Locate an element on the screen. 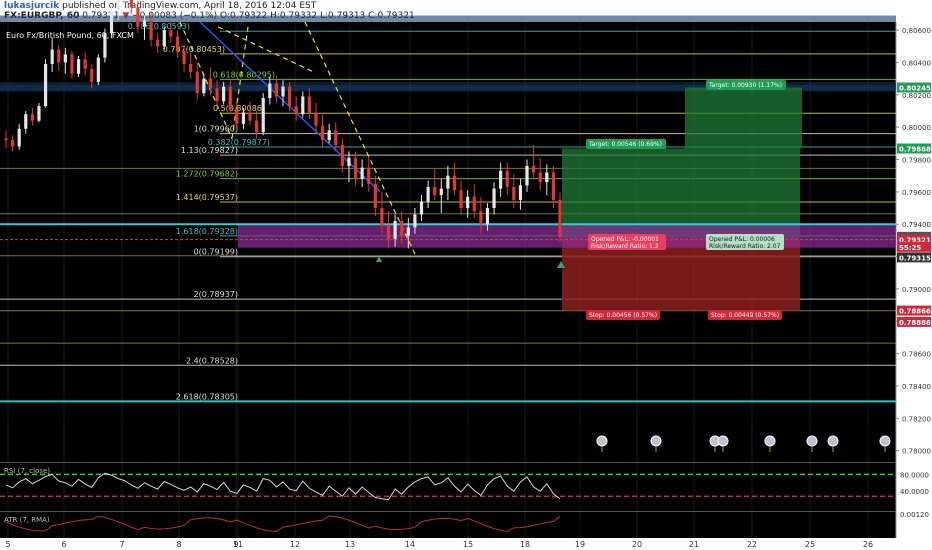  y-tick-label: 0.78000 is located at coordinates (916, 452).